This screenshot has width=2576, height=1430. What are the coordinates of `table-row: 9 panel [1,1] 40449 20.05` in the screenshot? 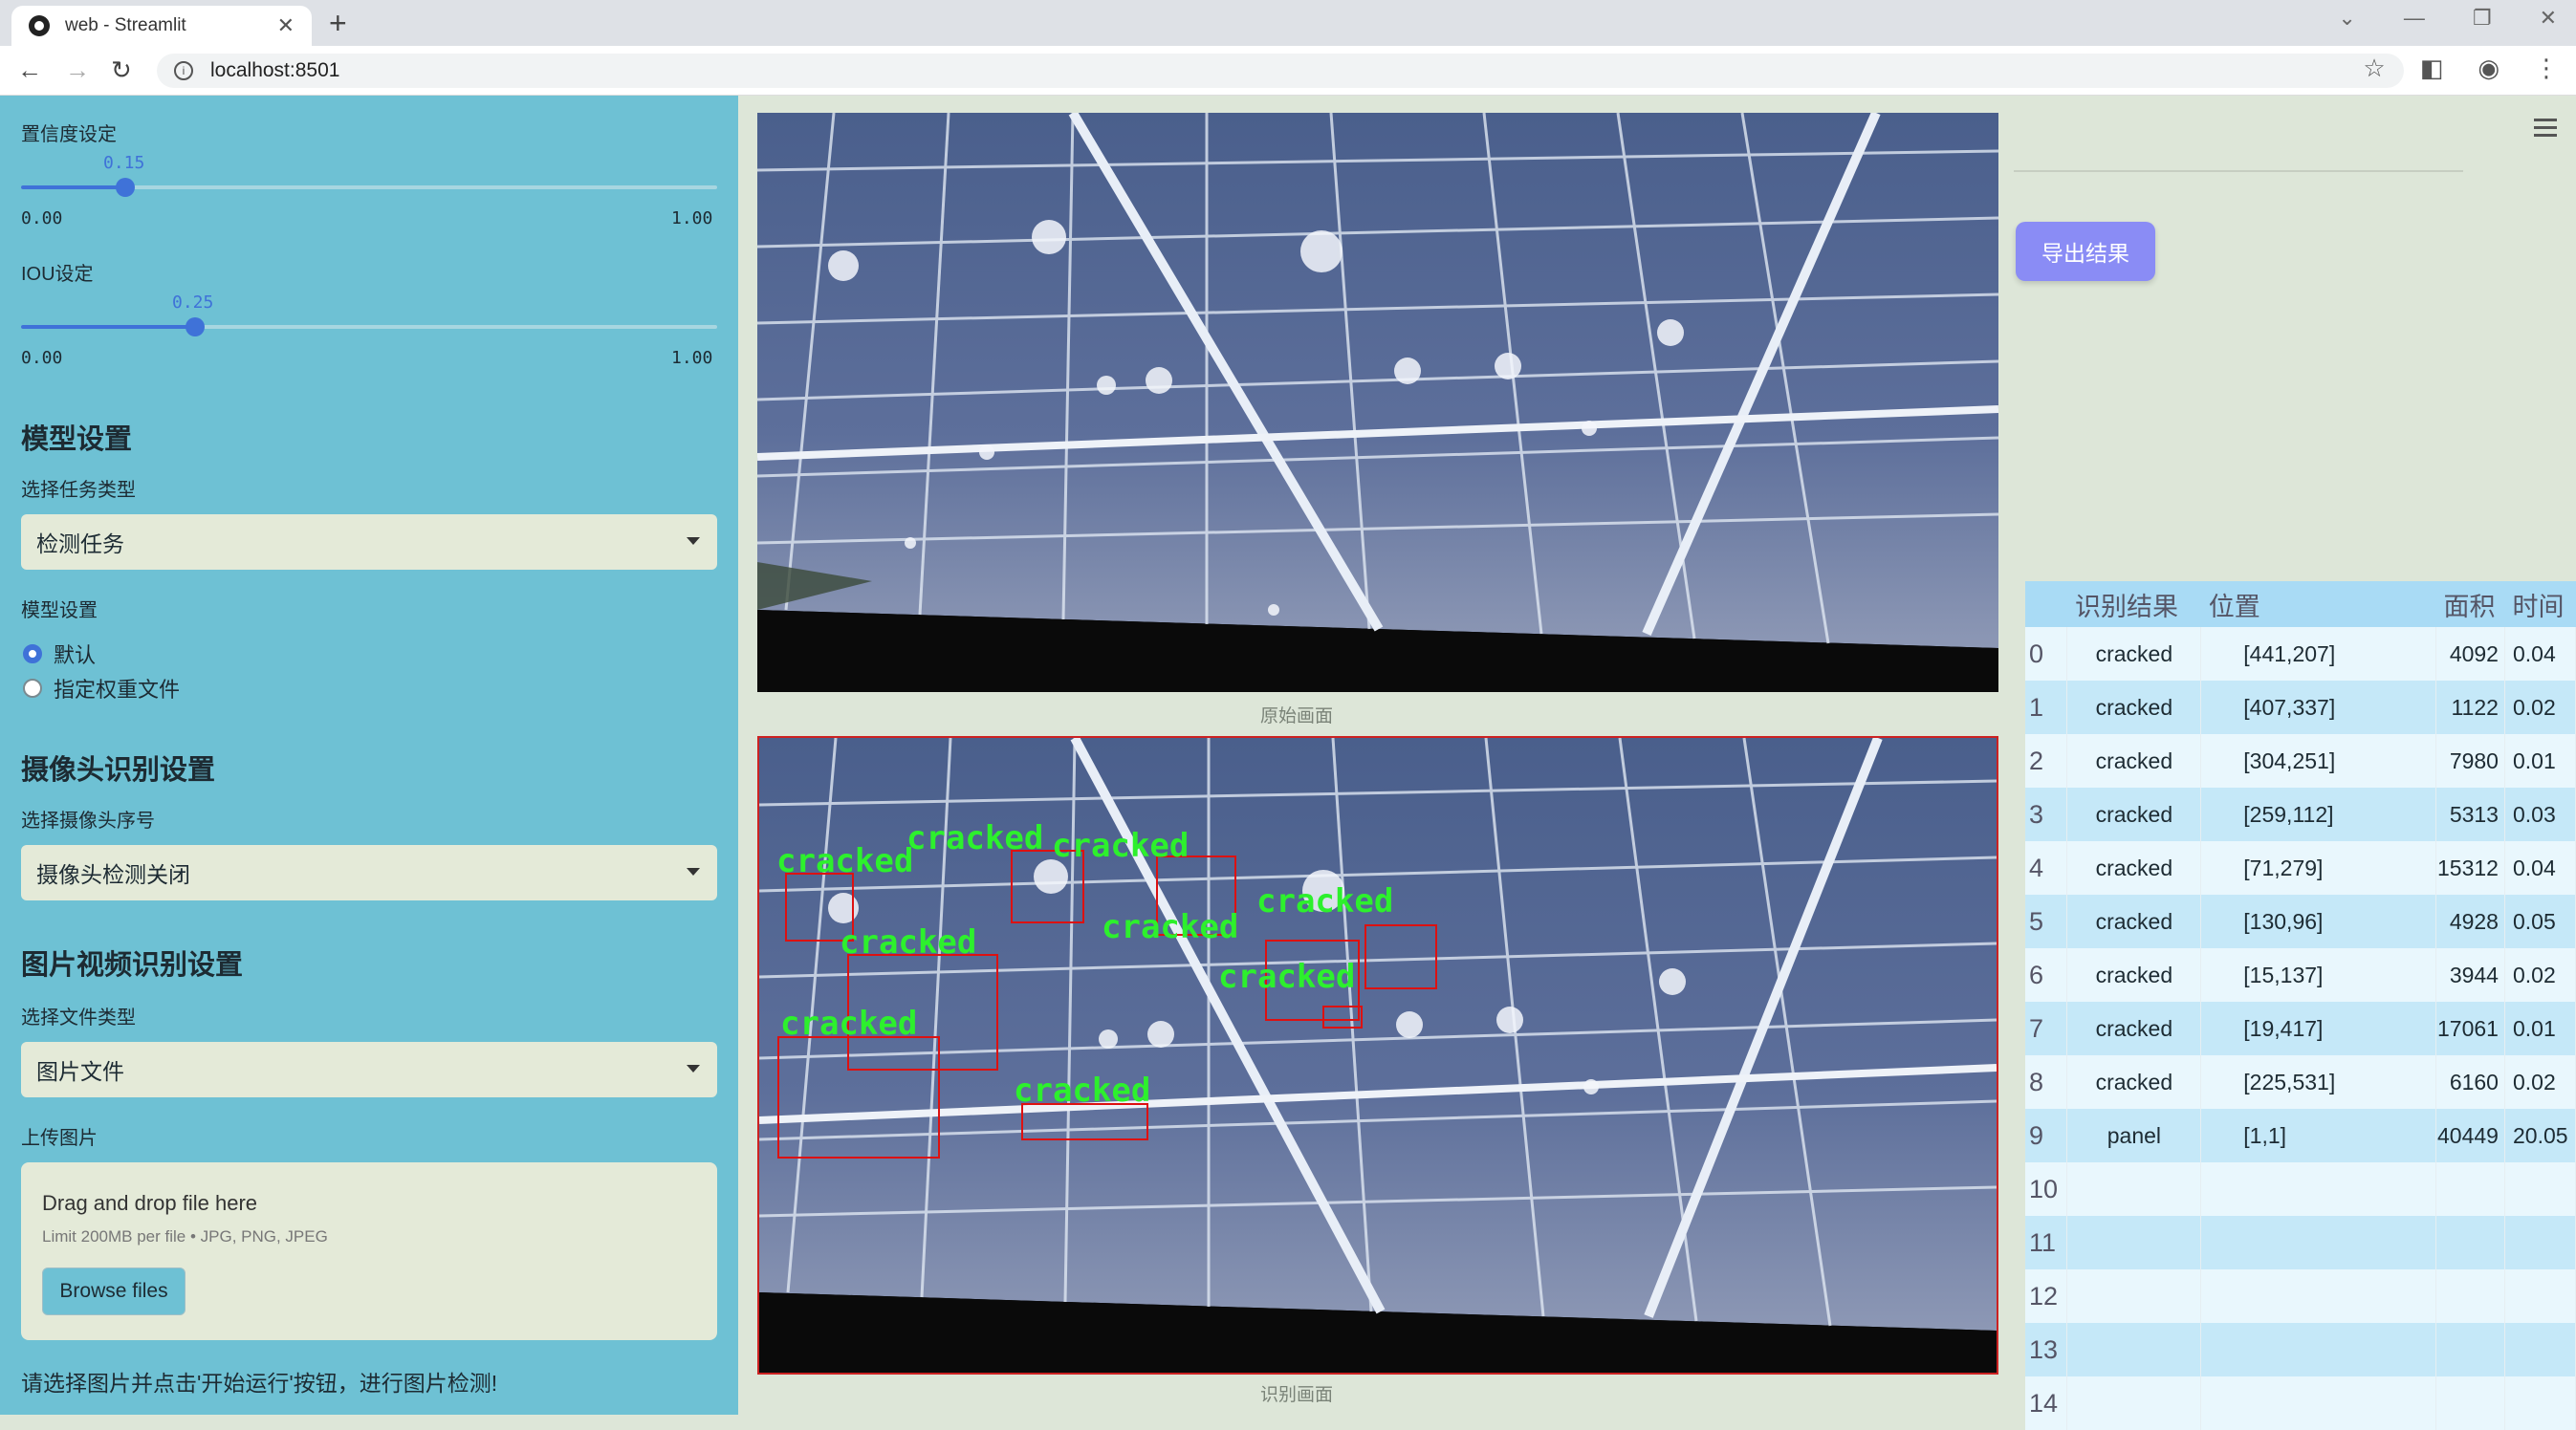 It's located at (2300, 1135).